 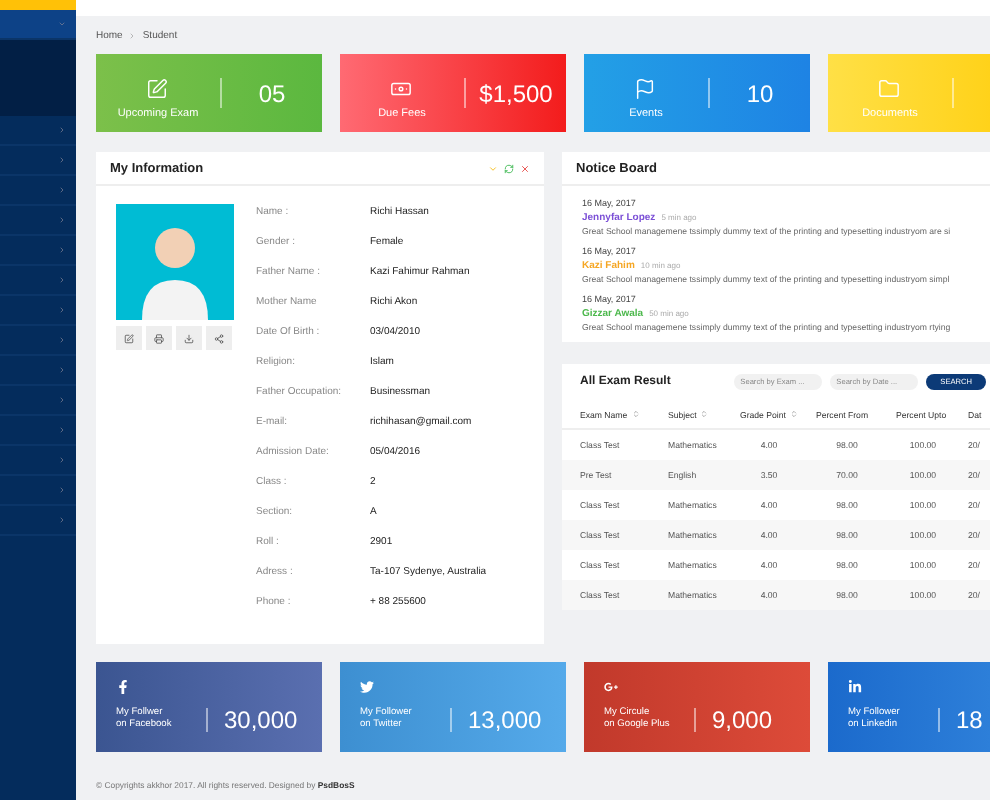 I want to click on printer-icon, so click(x=159, y=338).